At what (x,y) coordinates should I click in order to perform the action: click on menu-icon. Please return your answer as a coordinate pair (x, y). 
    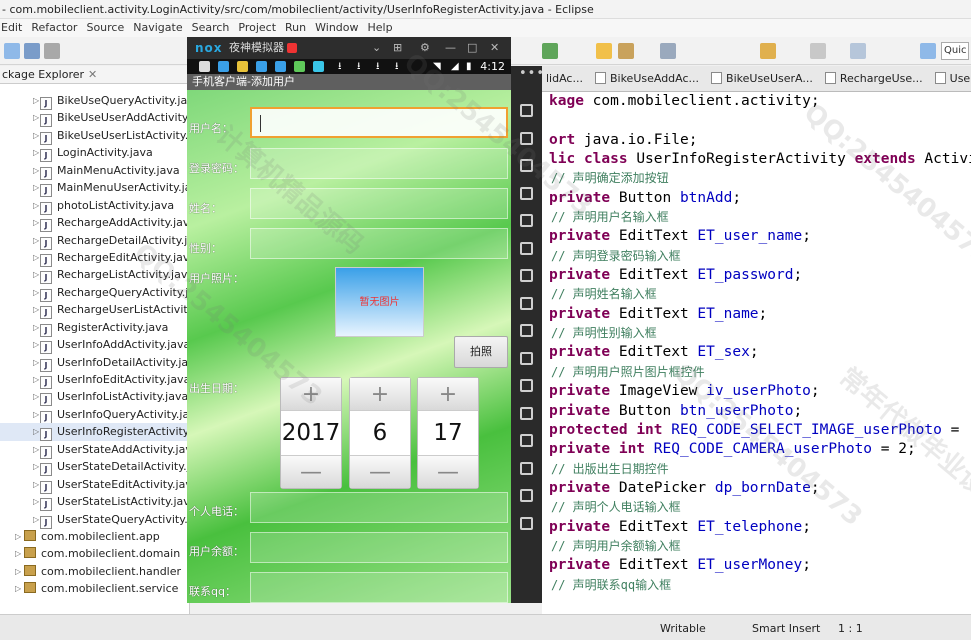
    Looking at the image, I should click on (526, 440).